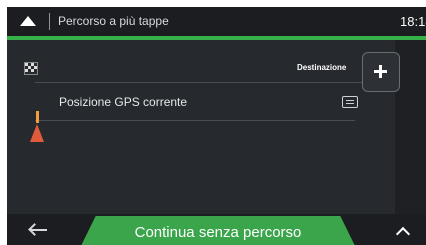 The height and width of the screenshot is (245, 426). Describe the element at coordinates (34, 229) in the screenshot. I see `back-arrow-head` at that location.